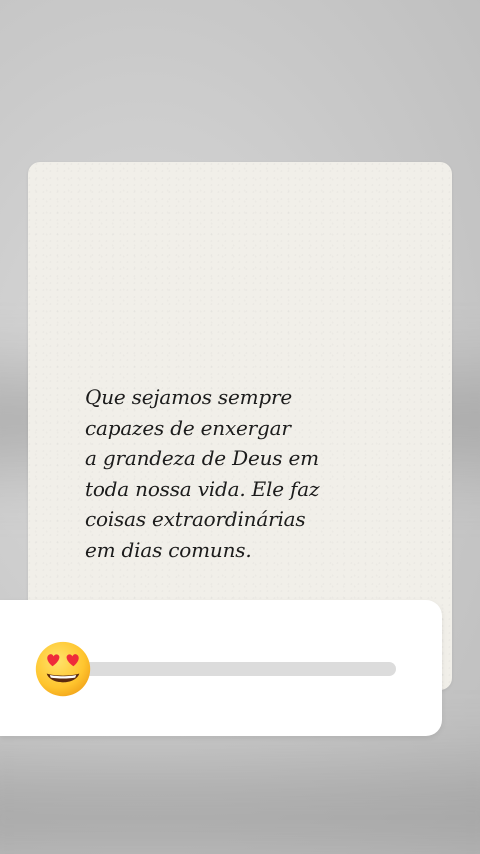 This screenshot has width=480, height=854. What do you see at coordinates (229, 669) in the screenshot?
I see `slider-track` at bounding box center [229, 669].